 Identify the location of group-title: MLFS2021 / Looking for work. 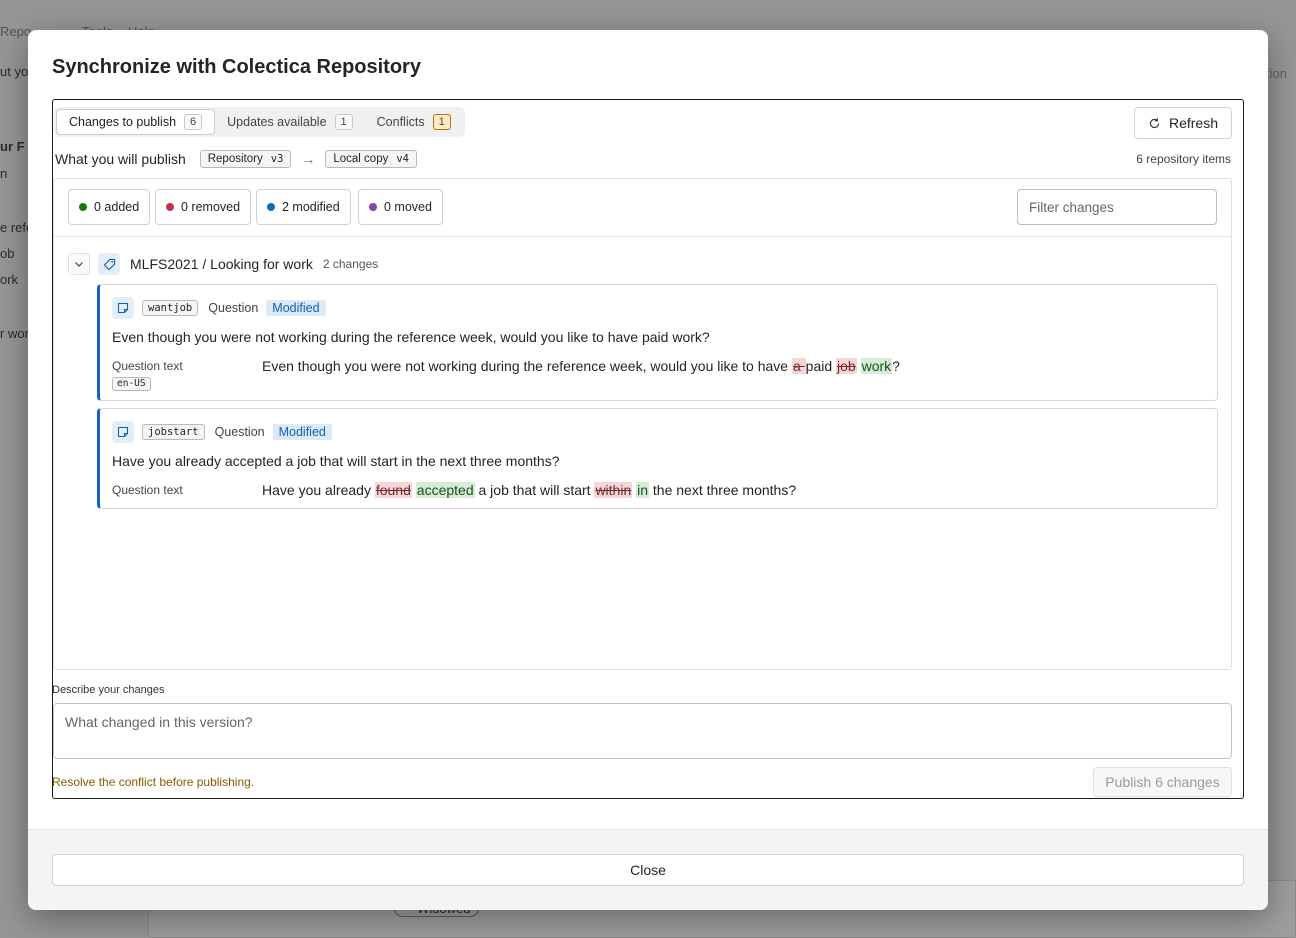
(221, 264).